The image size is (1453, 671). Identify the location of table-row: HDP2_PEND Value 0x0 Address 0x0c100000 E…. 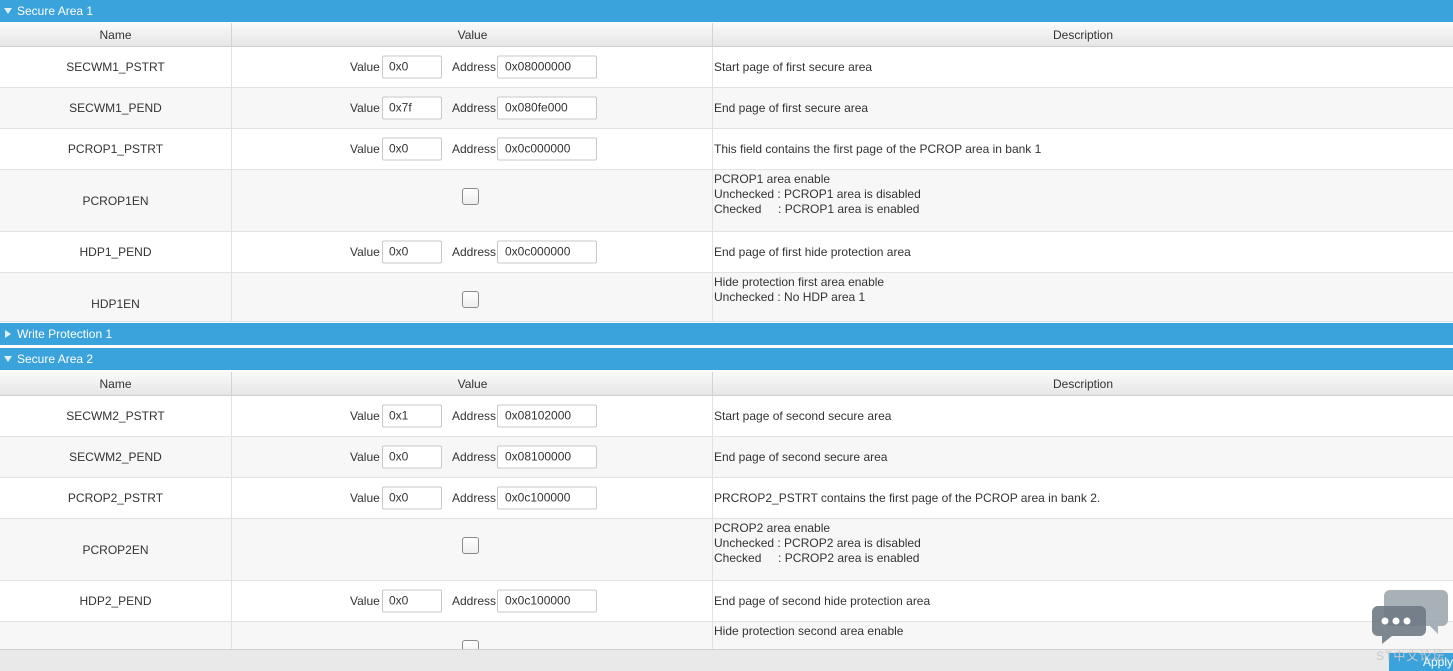
(726, 601).